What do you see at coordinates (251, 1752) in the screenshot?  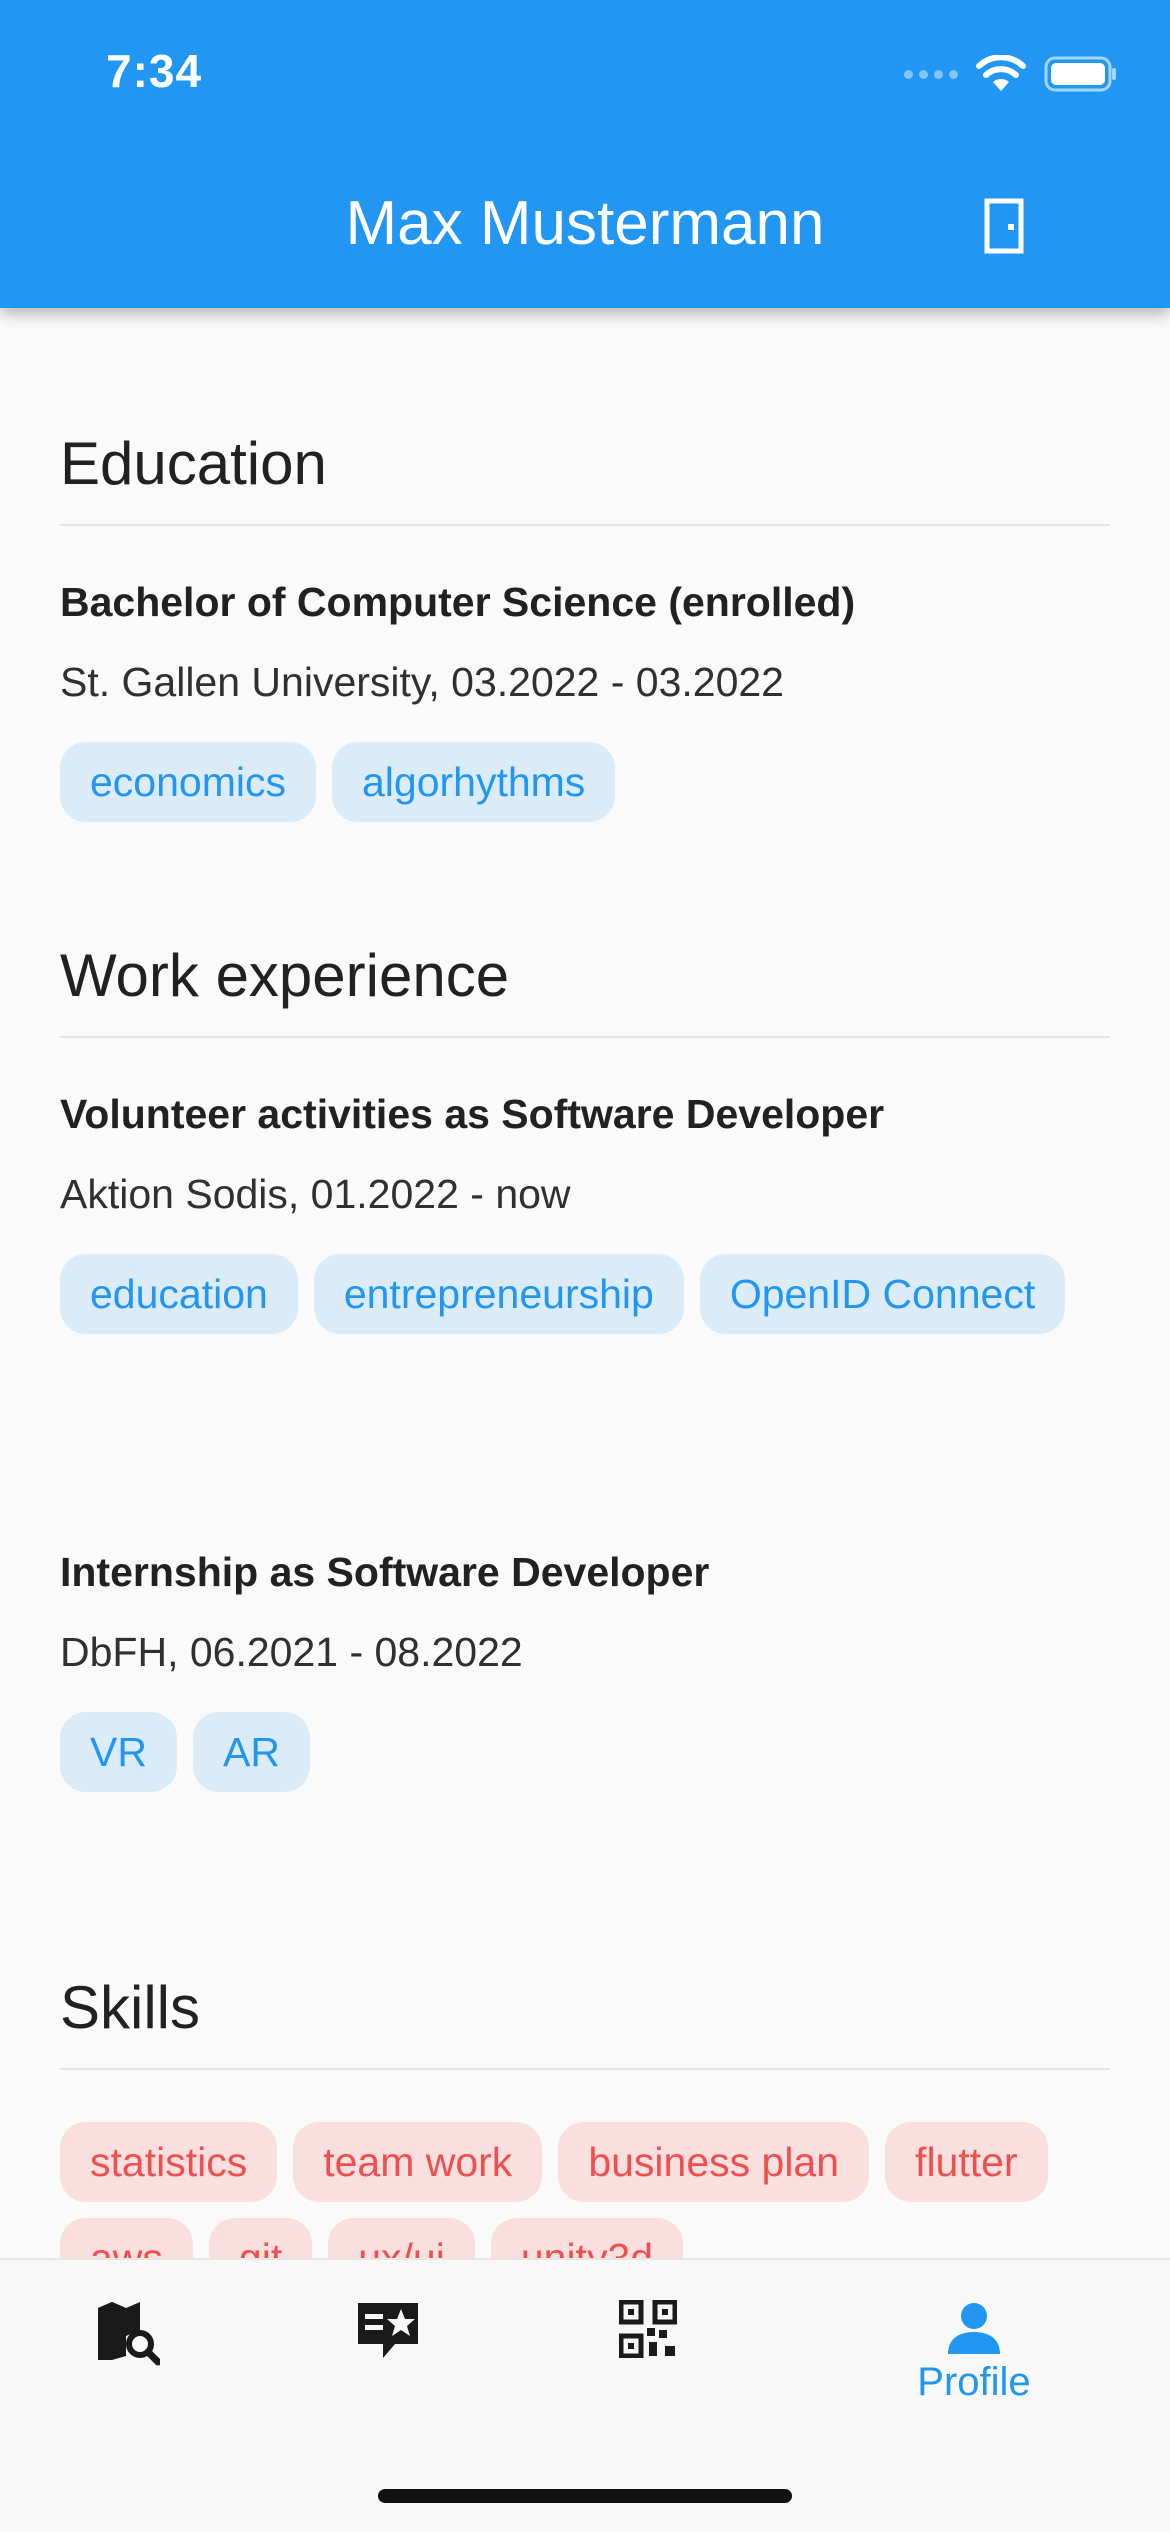 I see `tag-chip: AR` at bounding box center [251, 1752].